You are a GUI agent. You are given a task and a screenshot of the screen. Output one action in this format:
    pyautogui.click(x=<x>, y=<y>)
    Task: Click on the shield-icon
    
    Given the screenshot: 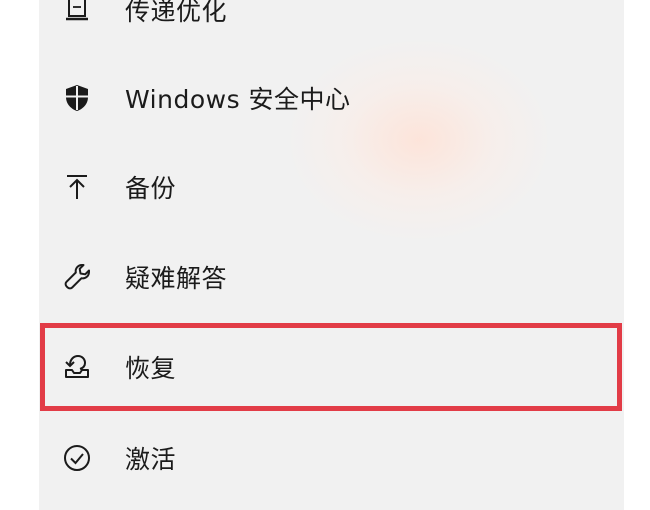 What is the action you would take?
    pyautogui.click(x=77, y=98)
    